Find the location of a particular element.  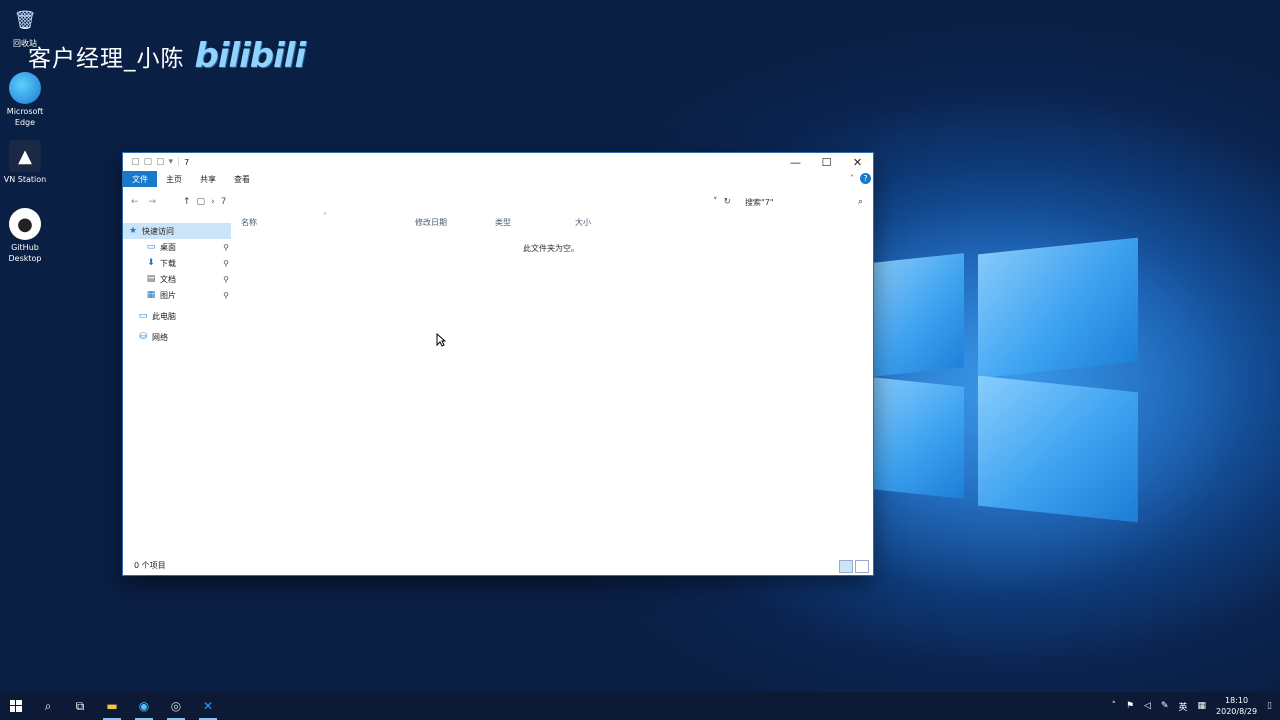

nav-label: 图片 is located at coordinates (168, 295).